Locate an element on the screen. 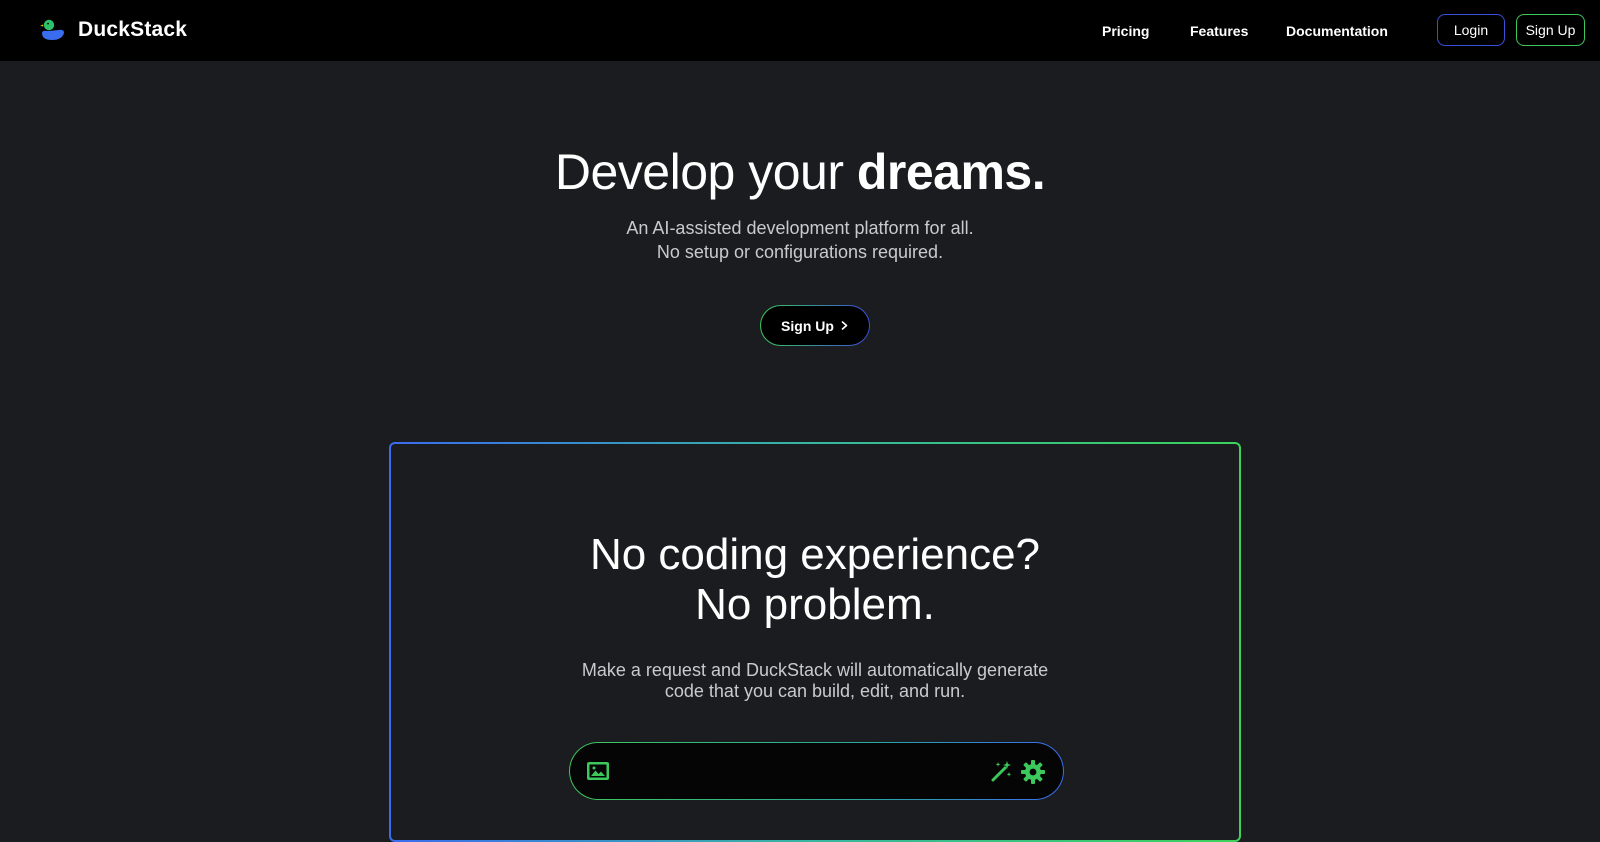 The width and height of the screenshot is (1600, 842). login-button: Login is located at coordinates (1471, 30).